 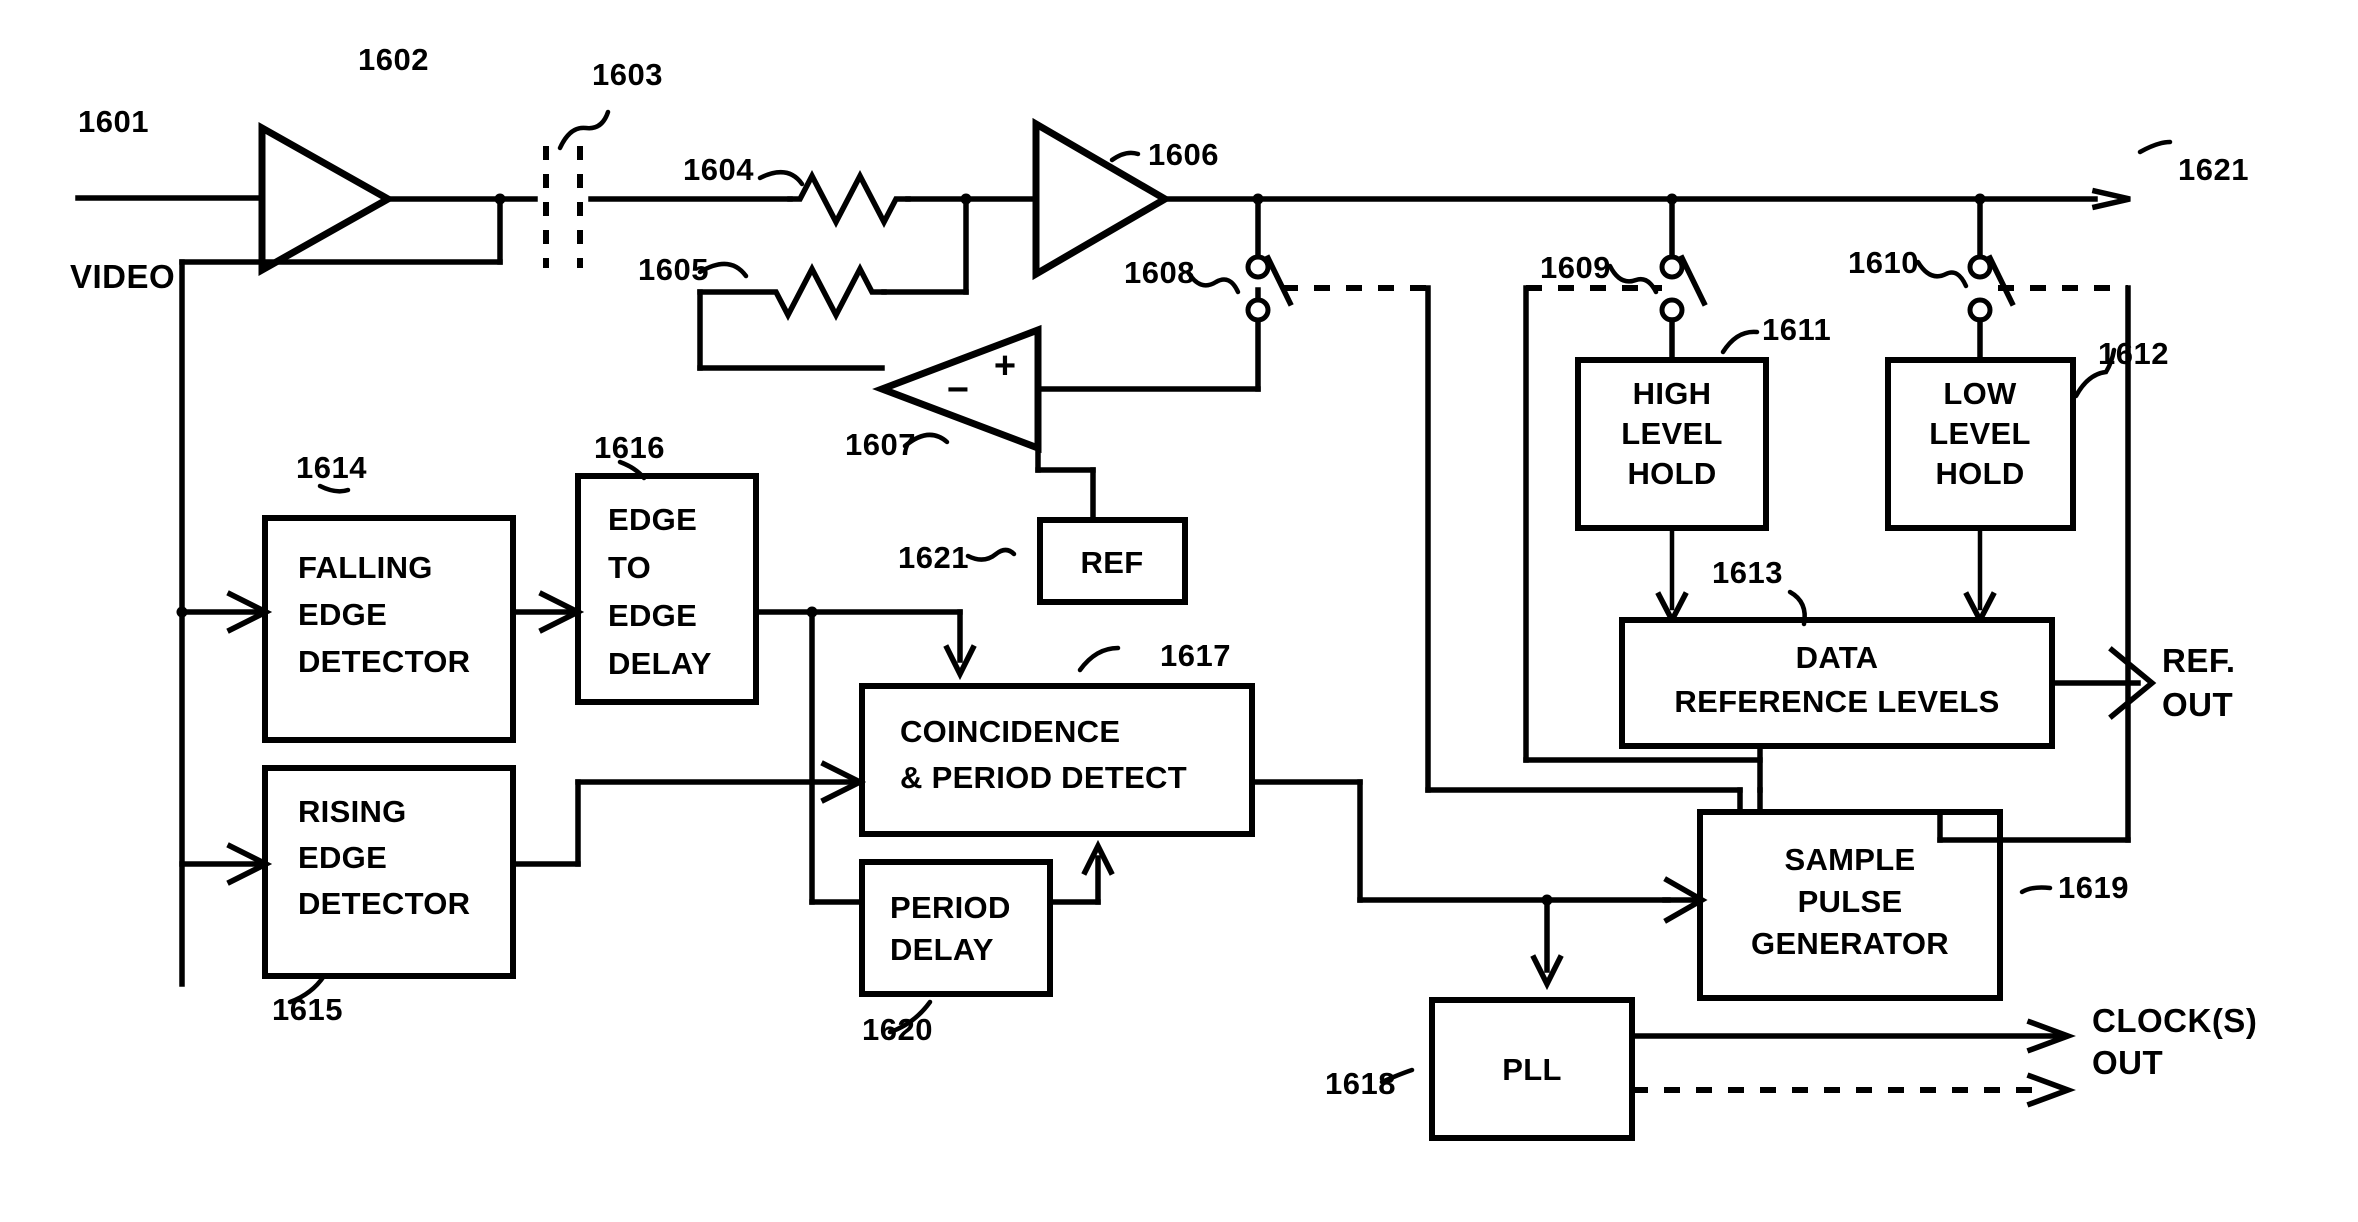 What do you see at coordinates (547, 612) in the screenshot?
I see `falling-to-delay-wire` at bounding box center [547, 612].